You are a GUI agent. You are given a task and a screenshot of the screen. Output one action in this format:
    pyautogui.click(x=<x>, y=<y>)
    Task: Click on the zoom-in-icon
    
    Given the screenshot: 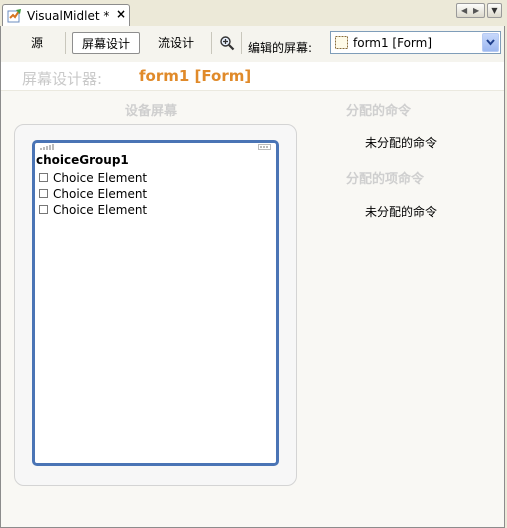 What is the action you would take?
    pyautogui.click(x=227, y=43)
    